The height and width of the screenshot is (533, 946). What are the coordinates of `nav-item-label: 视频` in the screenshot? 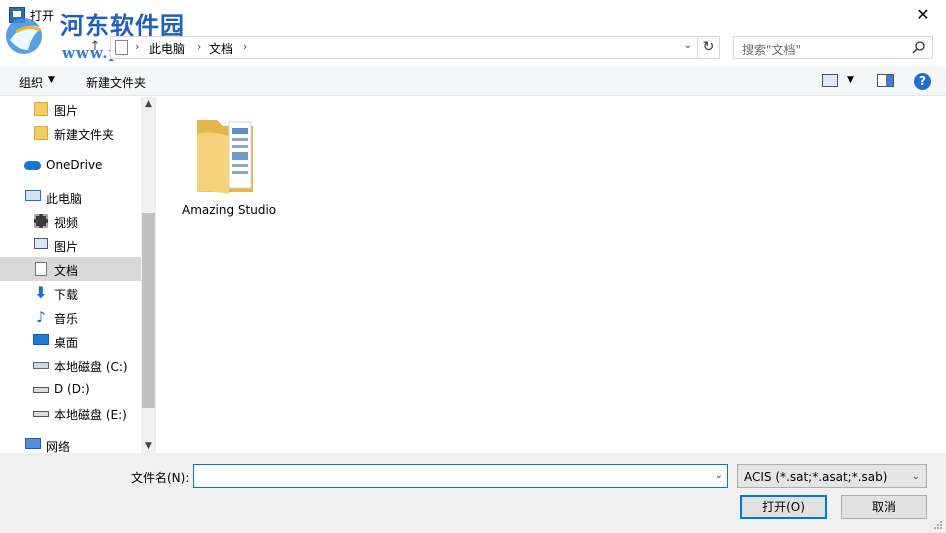 It's located at (66, 223).